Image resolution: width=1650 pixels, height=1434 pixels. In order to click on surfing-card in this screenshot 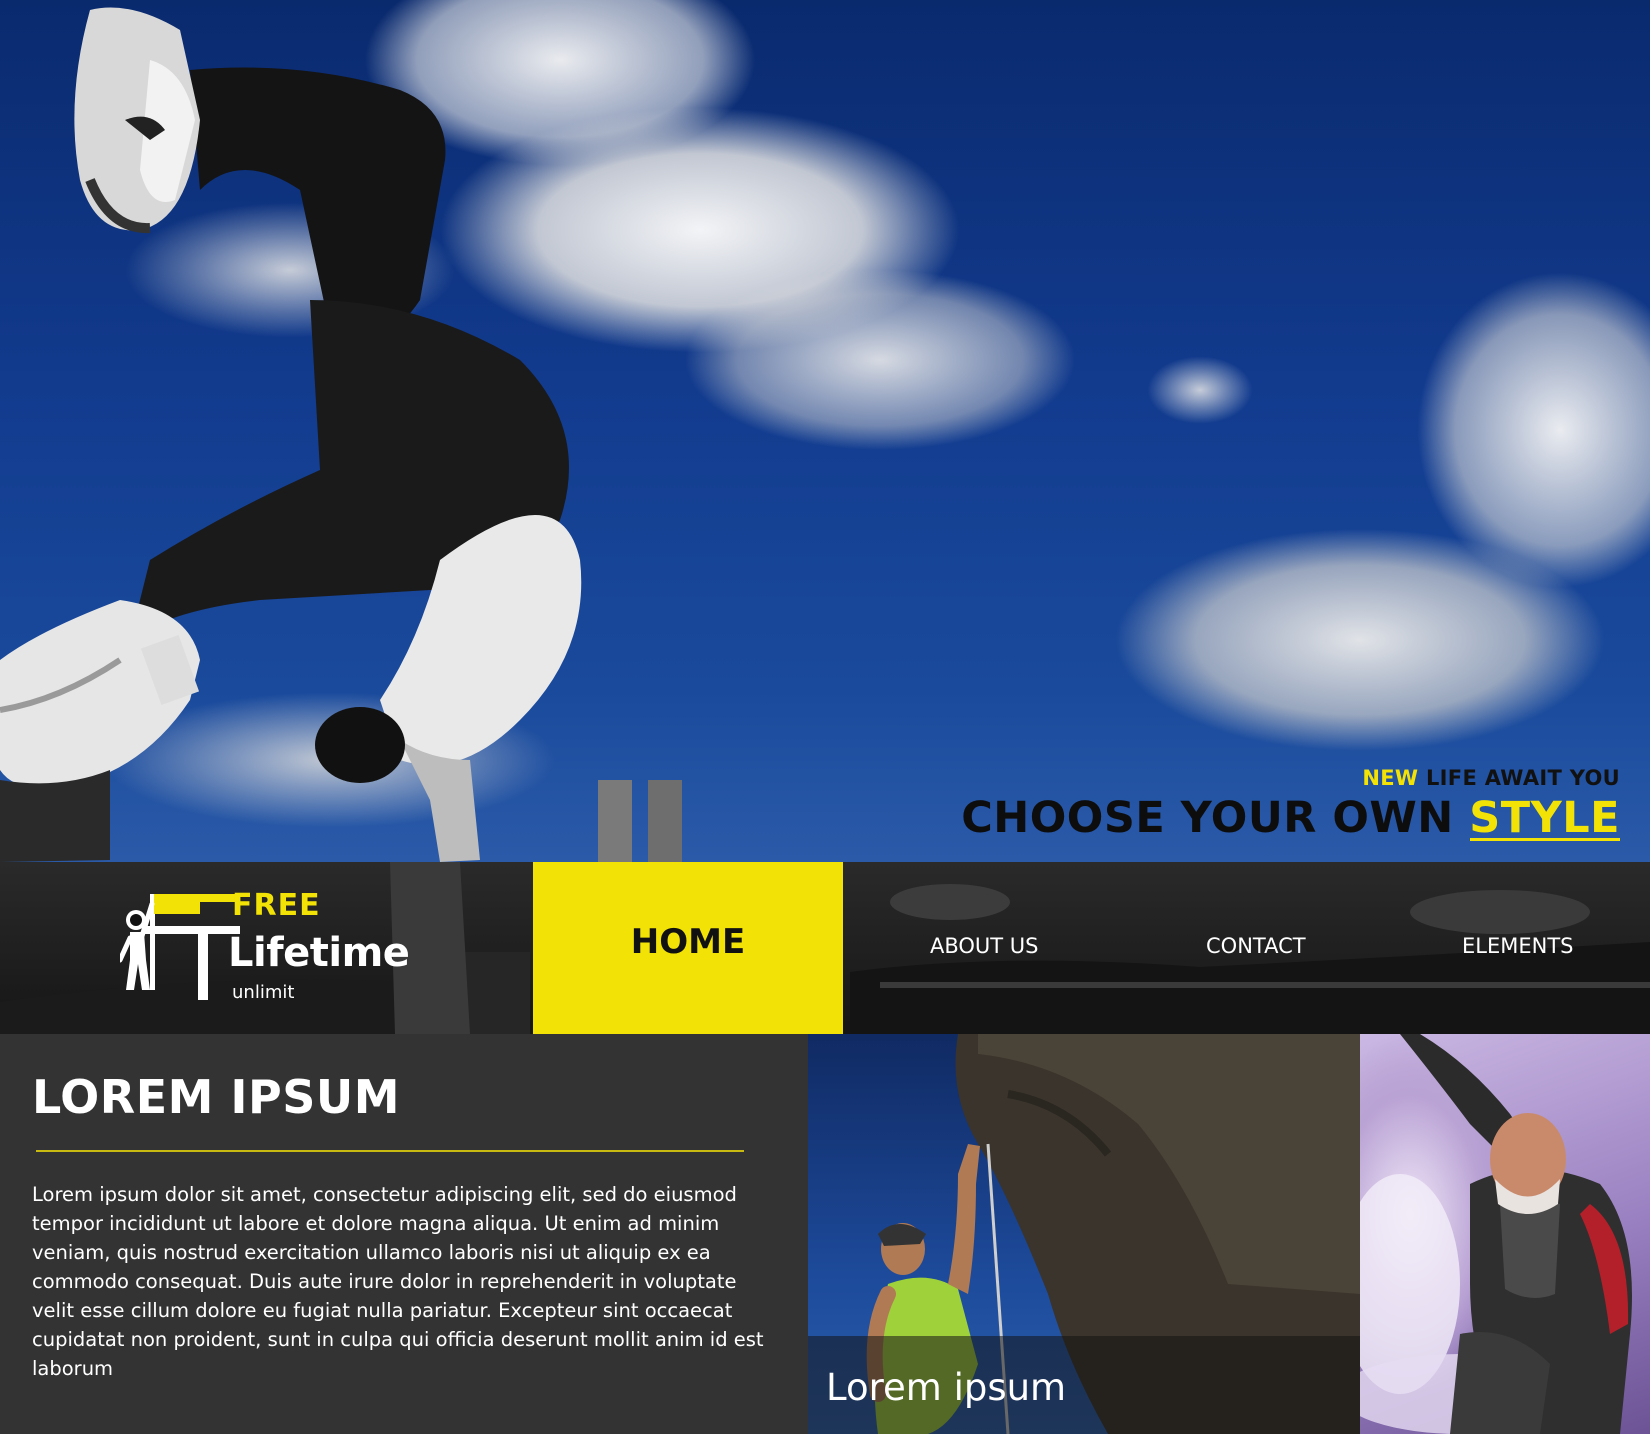, I will do `click(1505, 1234)`.